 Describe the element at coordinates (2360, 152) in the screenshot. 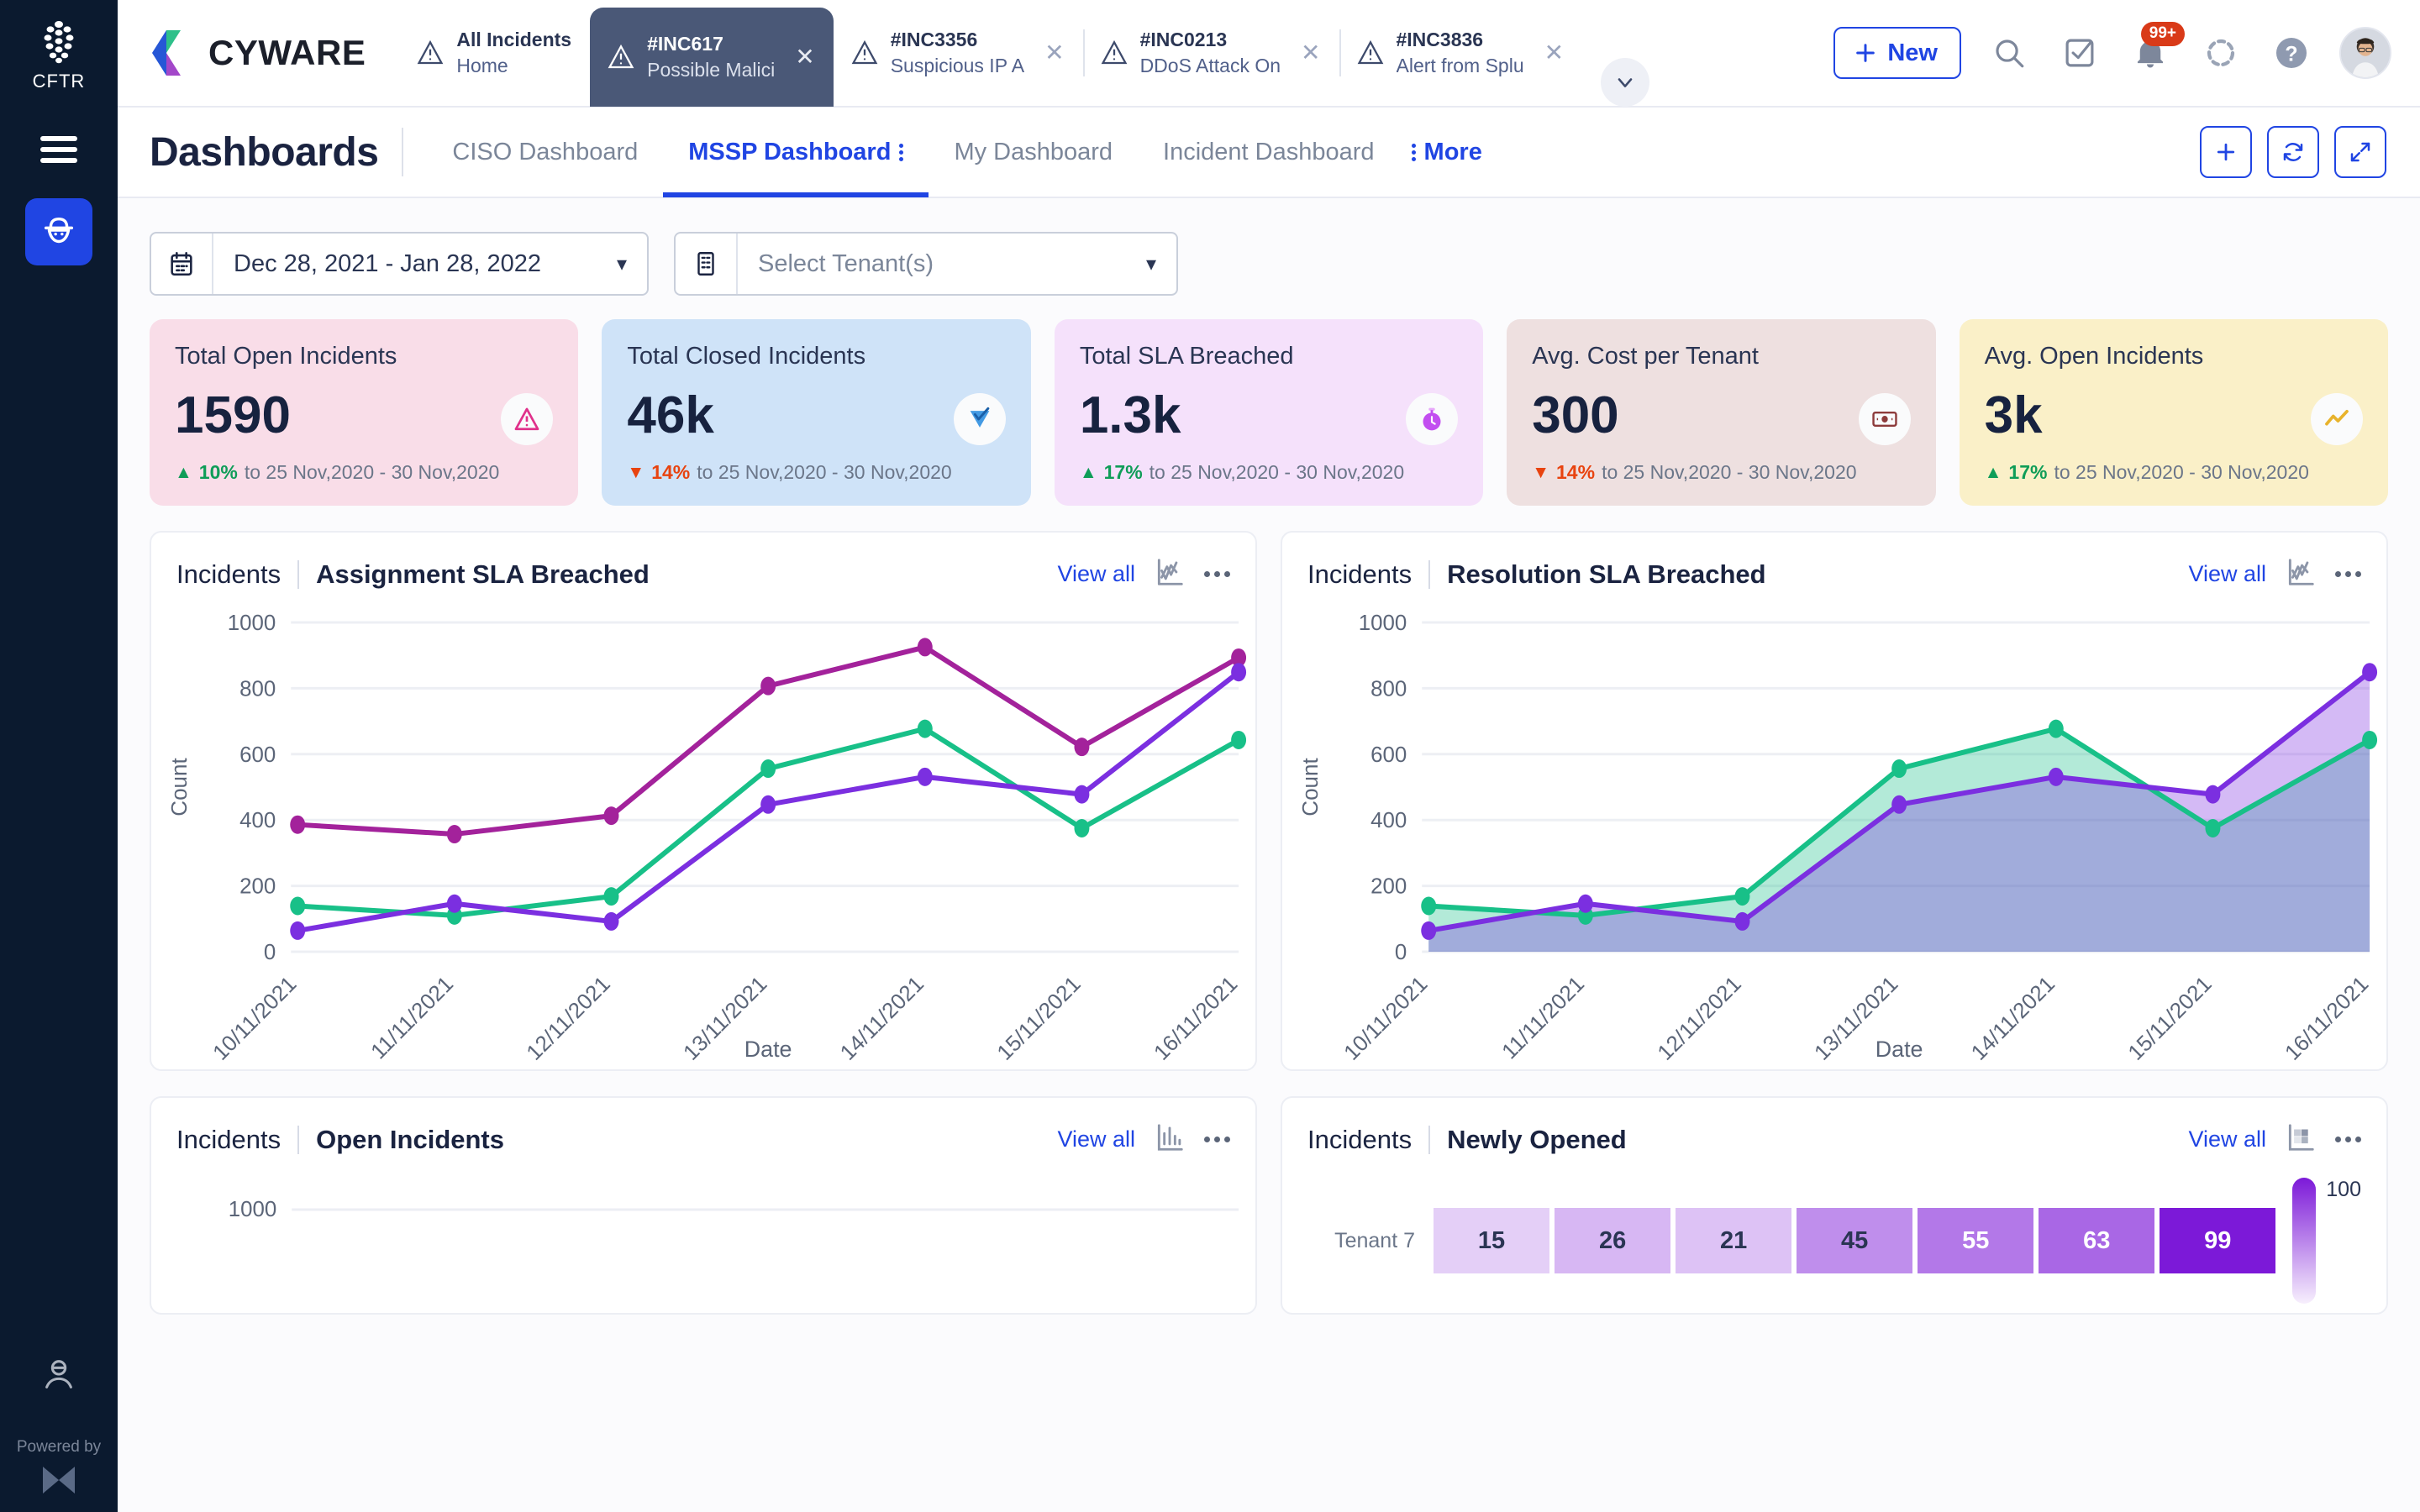

I see `fullscreen-button` at that location.